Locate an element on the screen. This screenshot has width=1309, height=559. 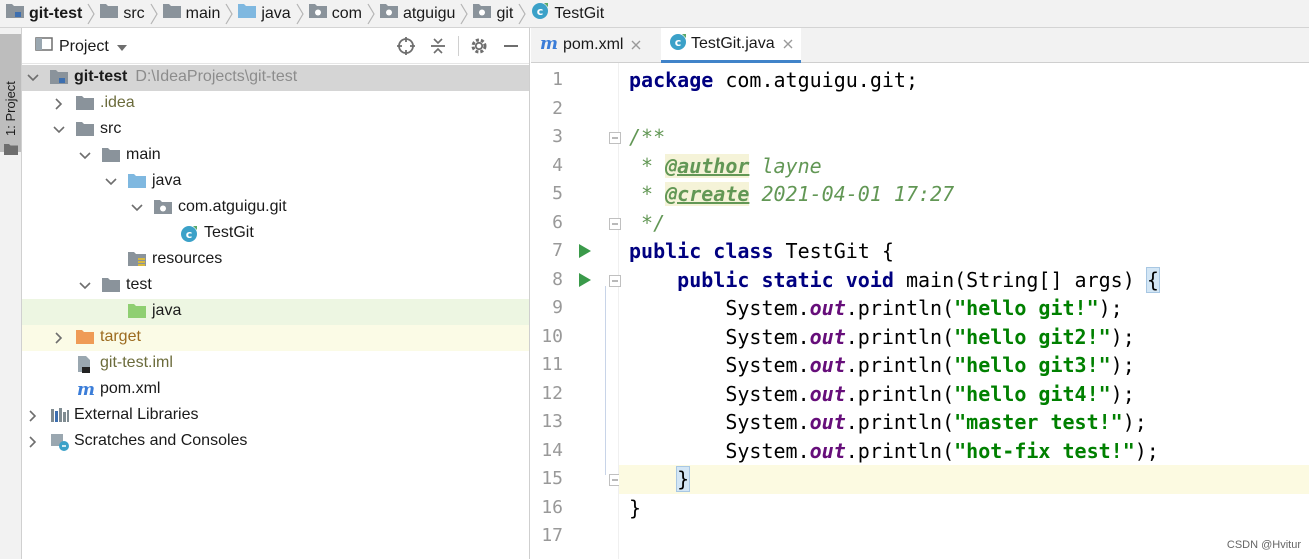
line-number: 7 is located at coordinates (557, 250).